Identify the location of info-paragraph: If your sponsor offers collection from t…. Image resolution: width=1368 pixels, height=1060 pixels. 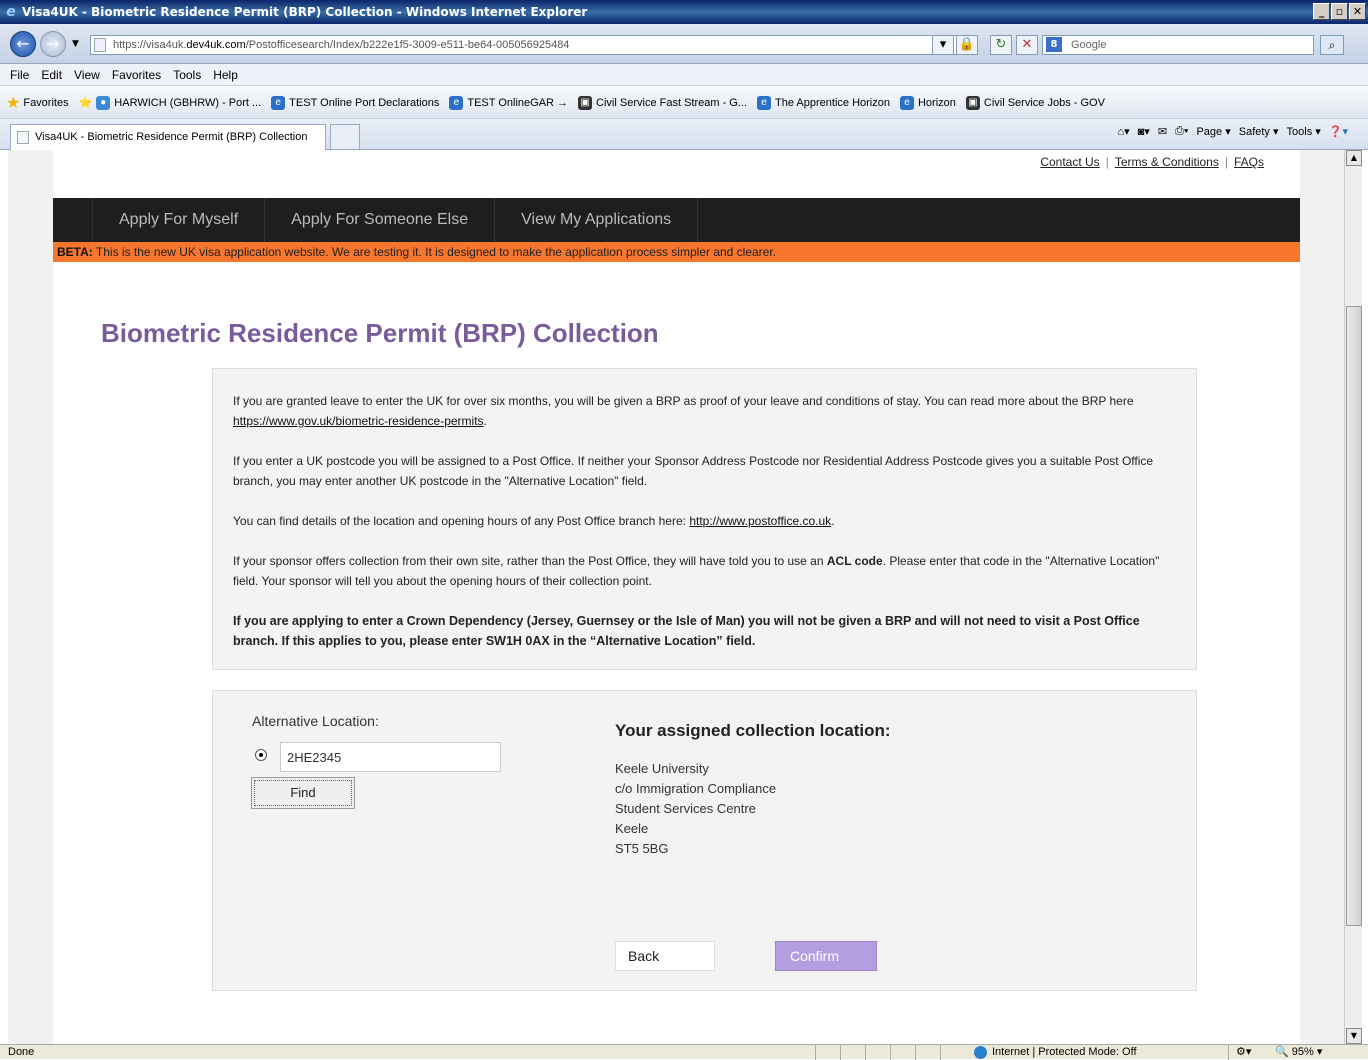
(696, 571).